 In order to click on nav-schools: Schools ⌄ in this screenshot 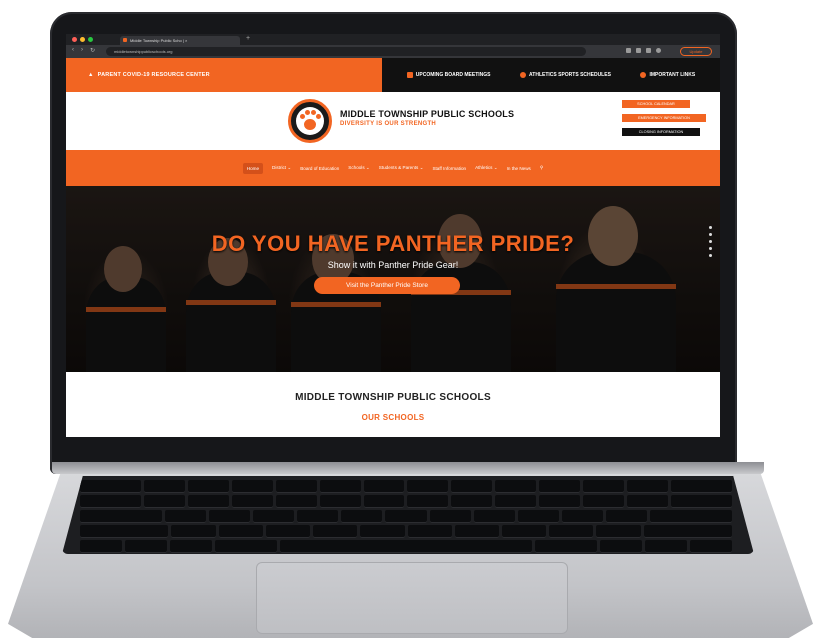, I will do `click(358, 168)`.